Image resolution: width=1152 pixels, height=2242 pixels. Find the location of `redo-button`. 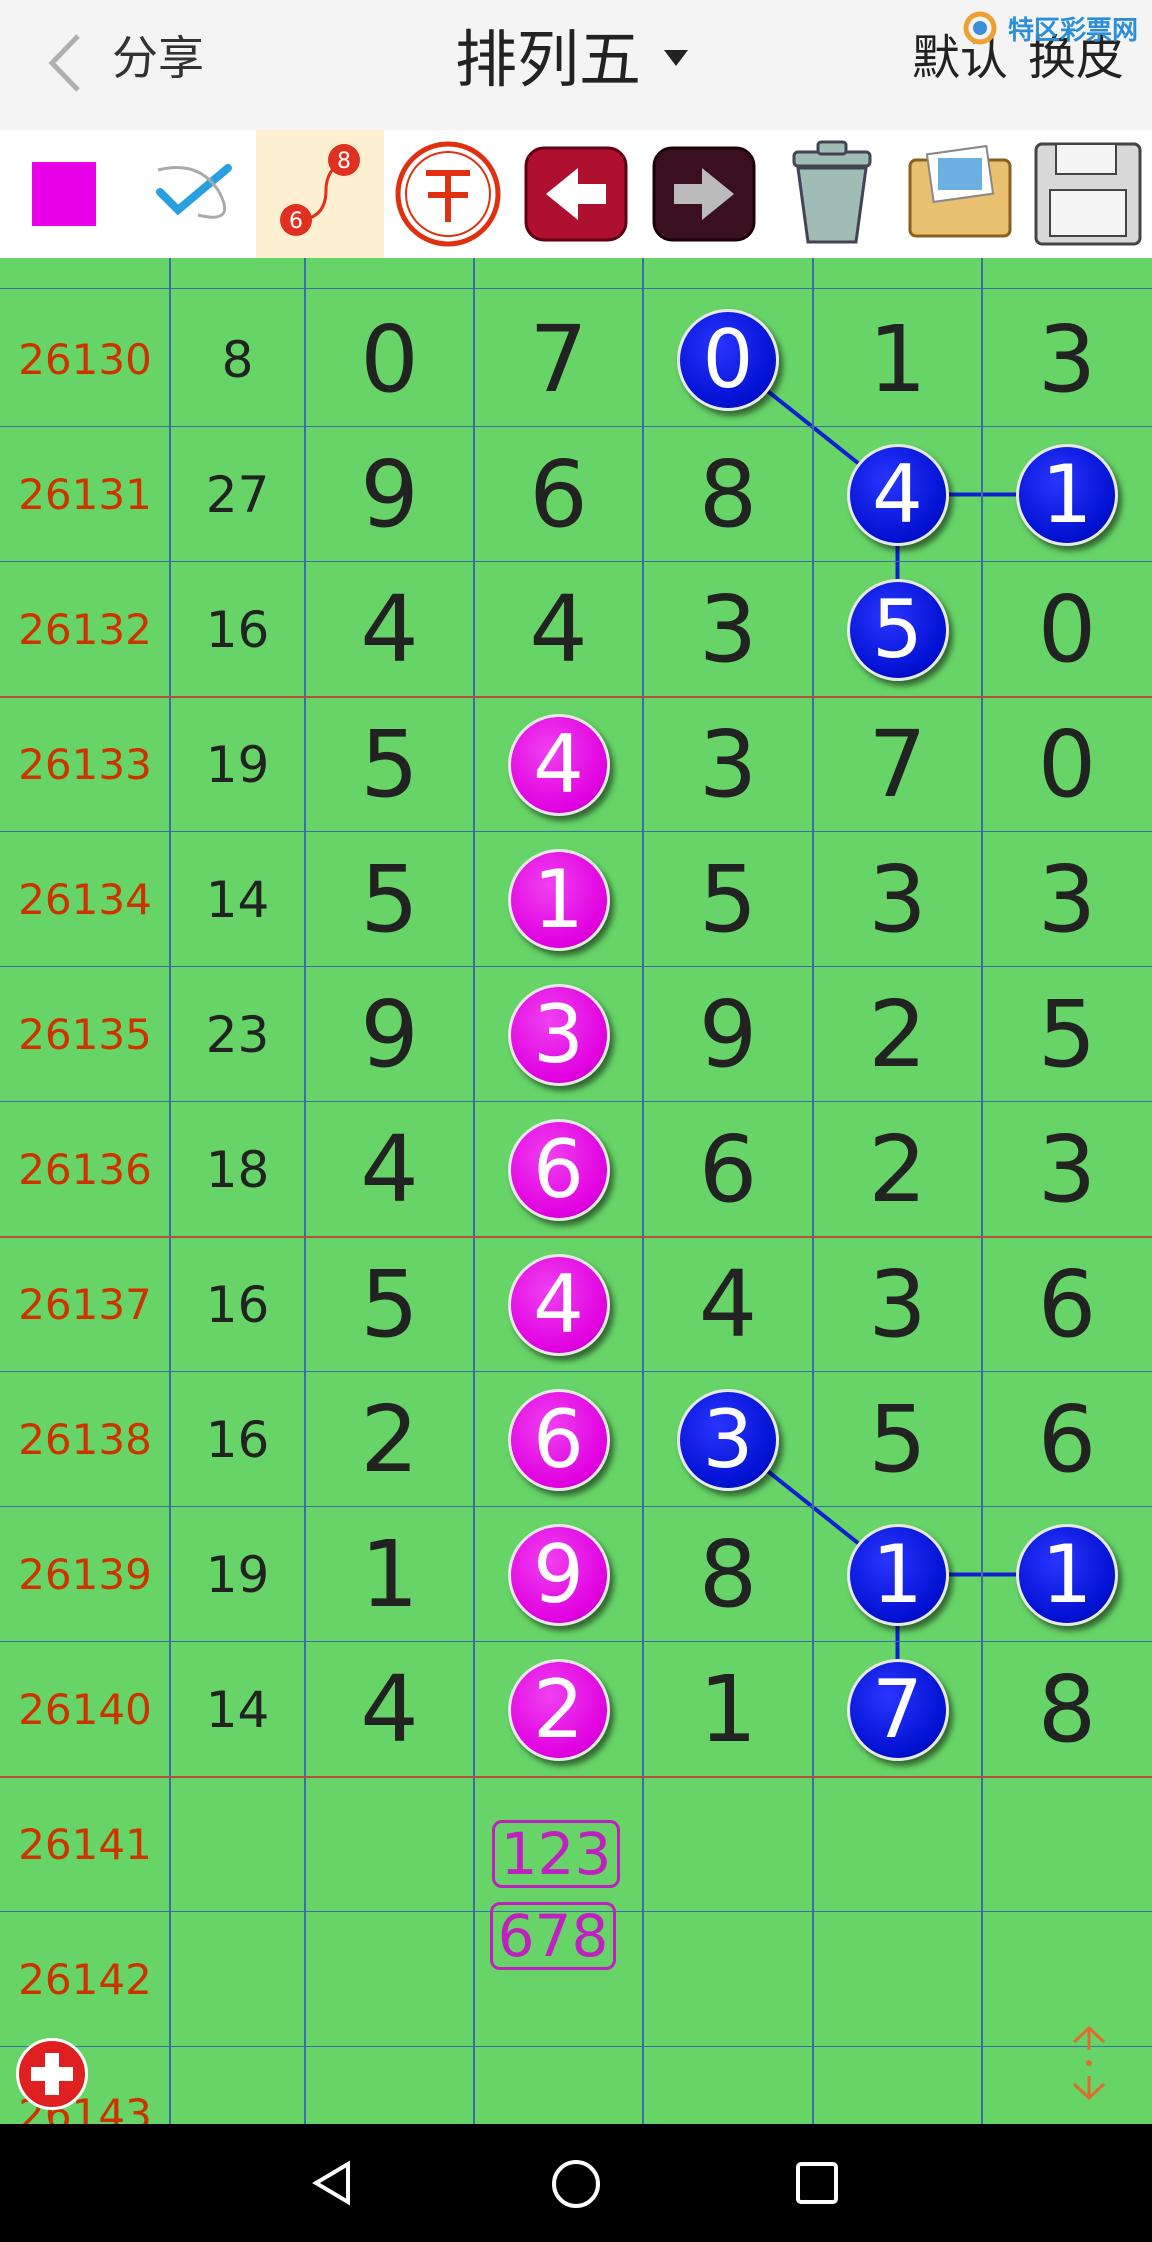

redo-button is located at coordinates (704, 194).